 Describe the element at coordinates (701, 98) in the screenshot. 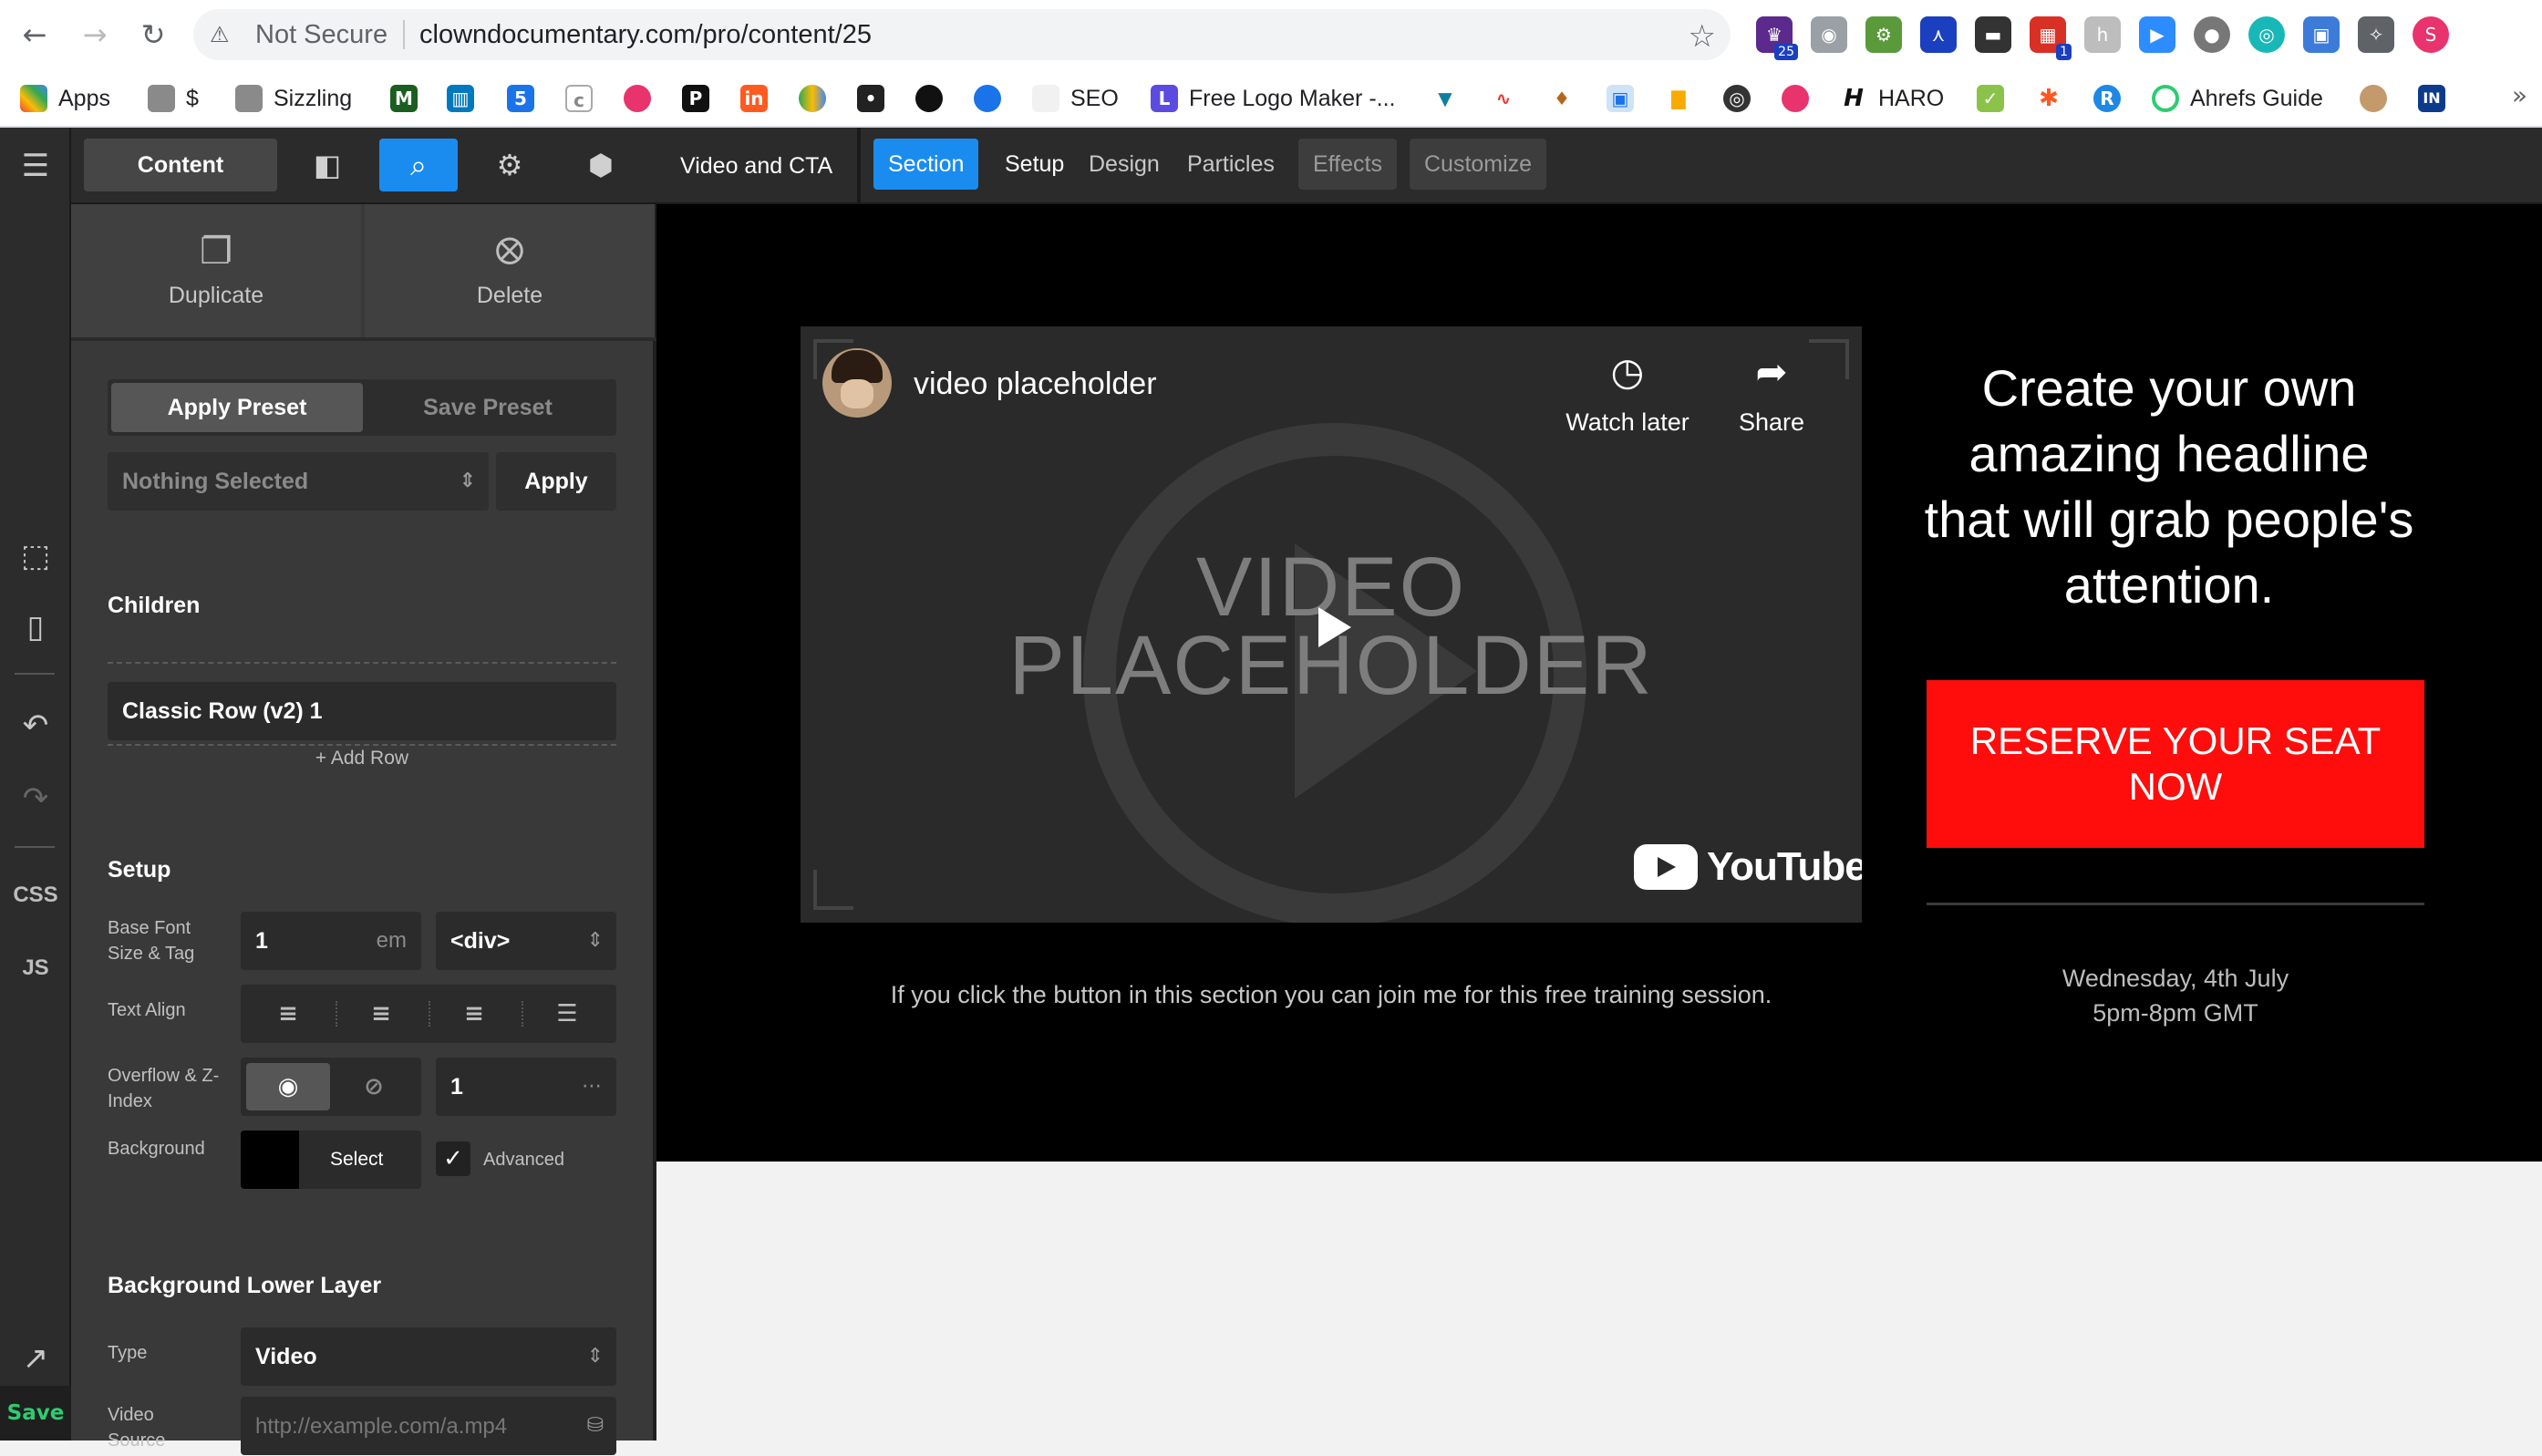

I see `bookmark-p: P` at that location.